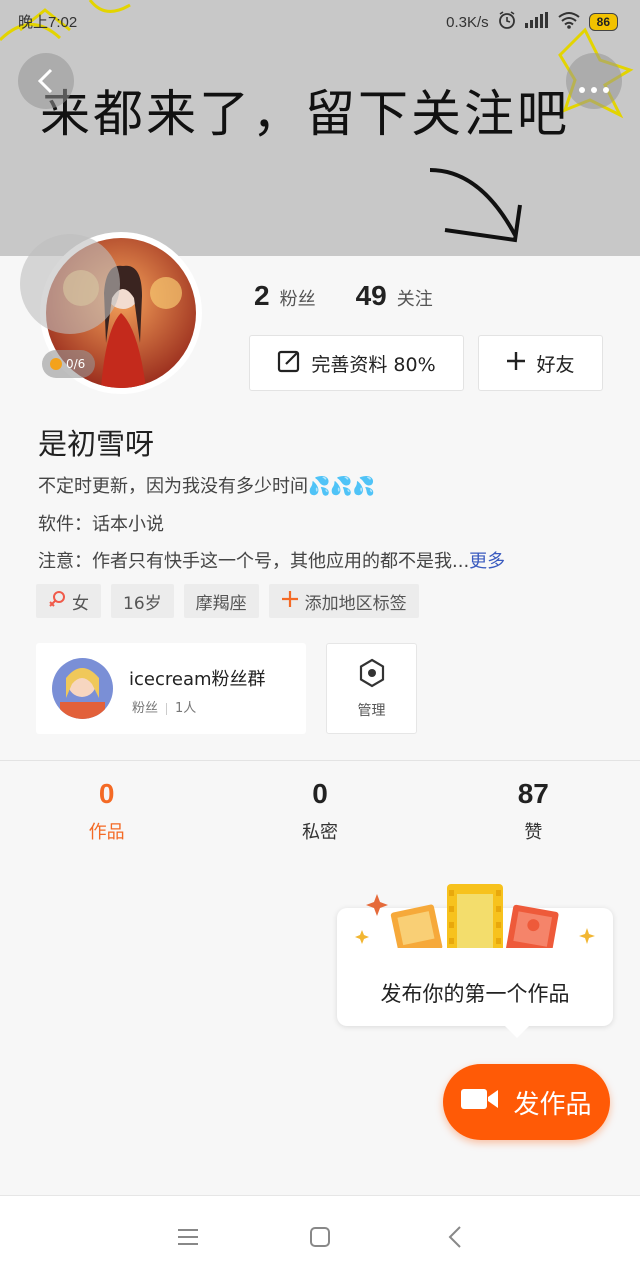  Describe the element at coordinates (371, 296) in the screenshot. I see `follow-count: 49` at that location.